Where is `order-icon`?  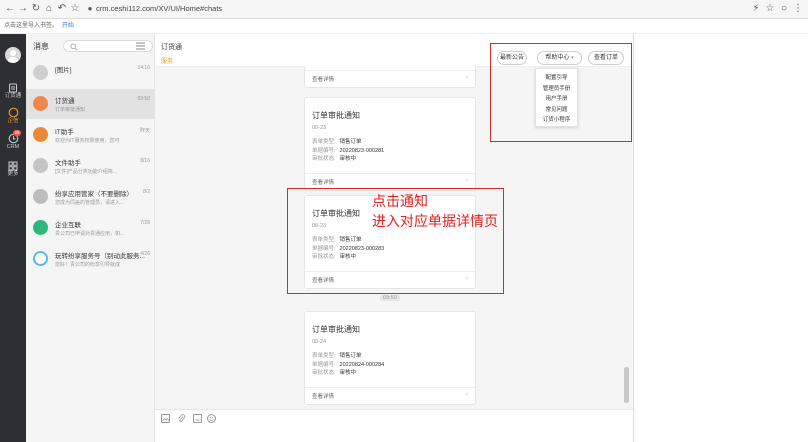 order-icon is located at coordinates (13, 88).